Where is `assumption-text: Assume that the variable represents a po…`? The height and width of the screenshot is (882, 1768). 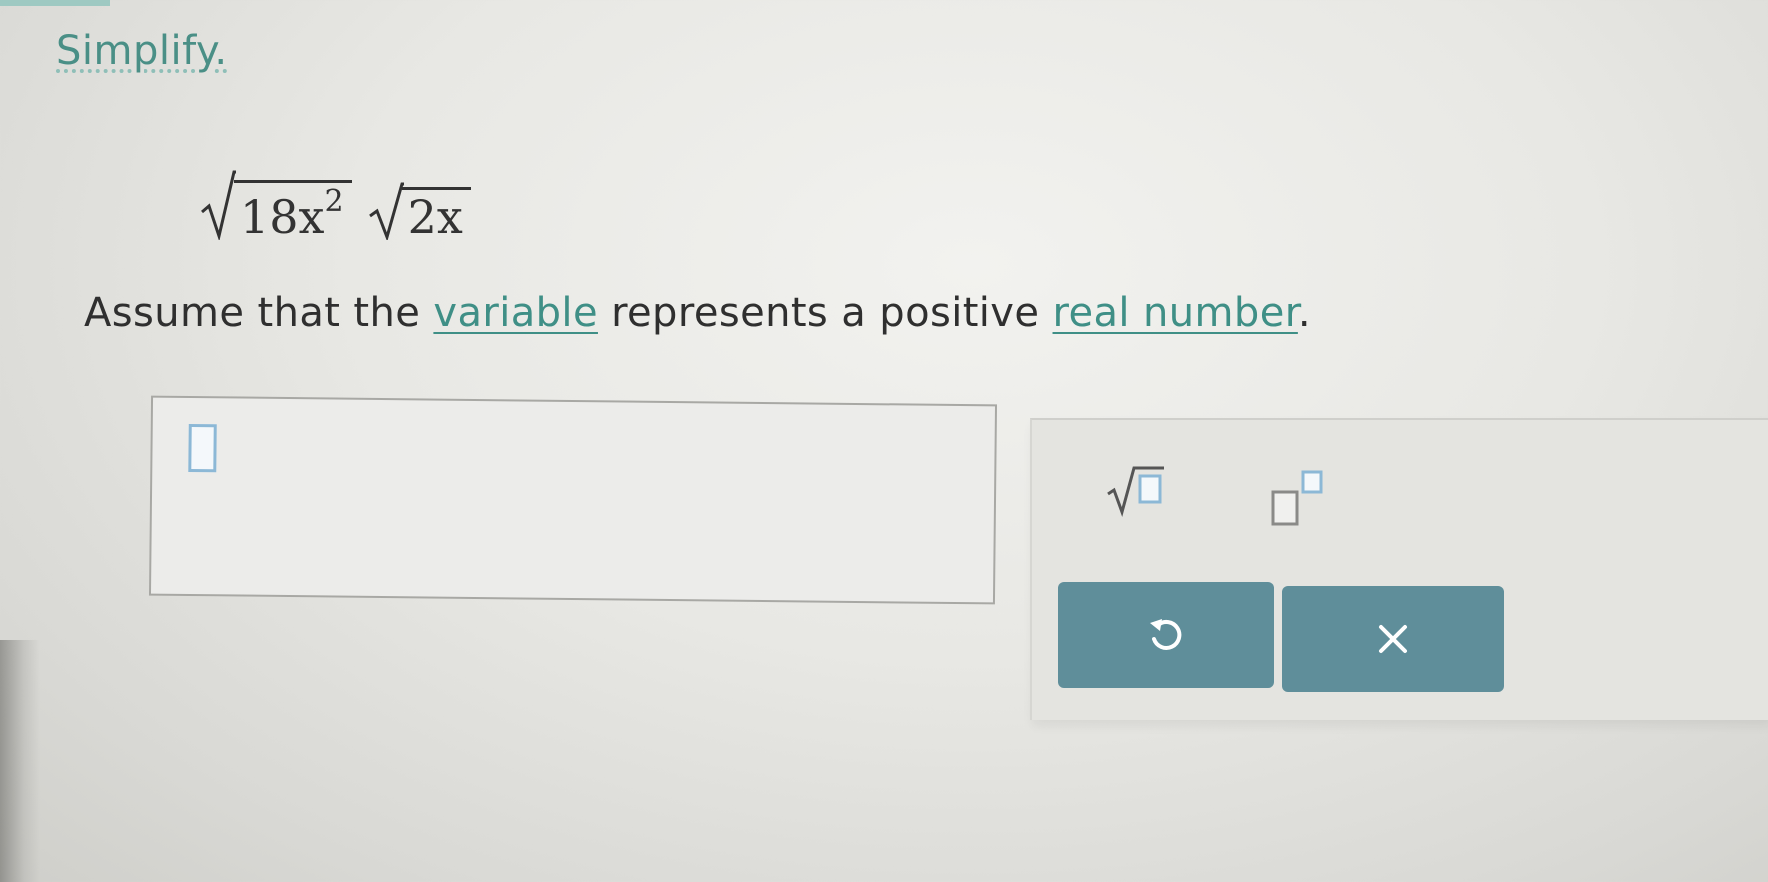 assumption-text: Assume that the variable represents a po… is located at coordinates (697, 313).